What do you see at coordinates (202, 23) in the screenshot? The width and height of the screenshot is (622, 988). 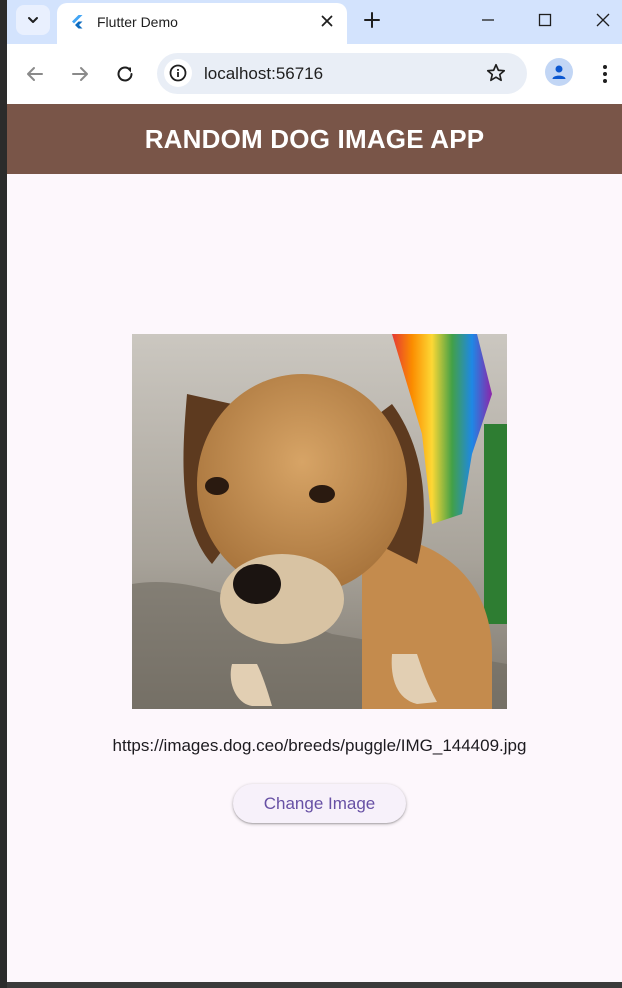 I see `tab-flutter-demo: Flutter Demo` at bounding box center [202, 23].